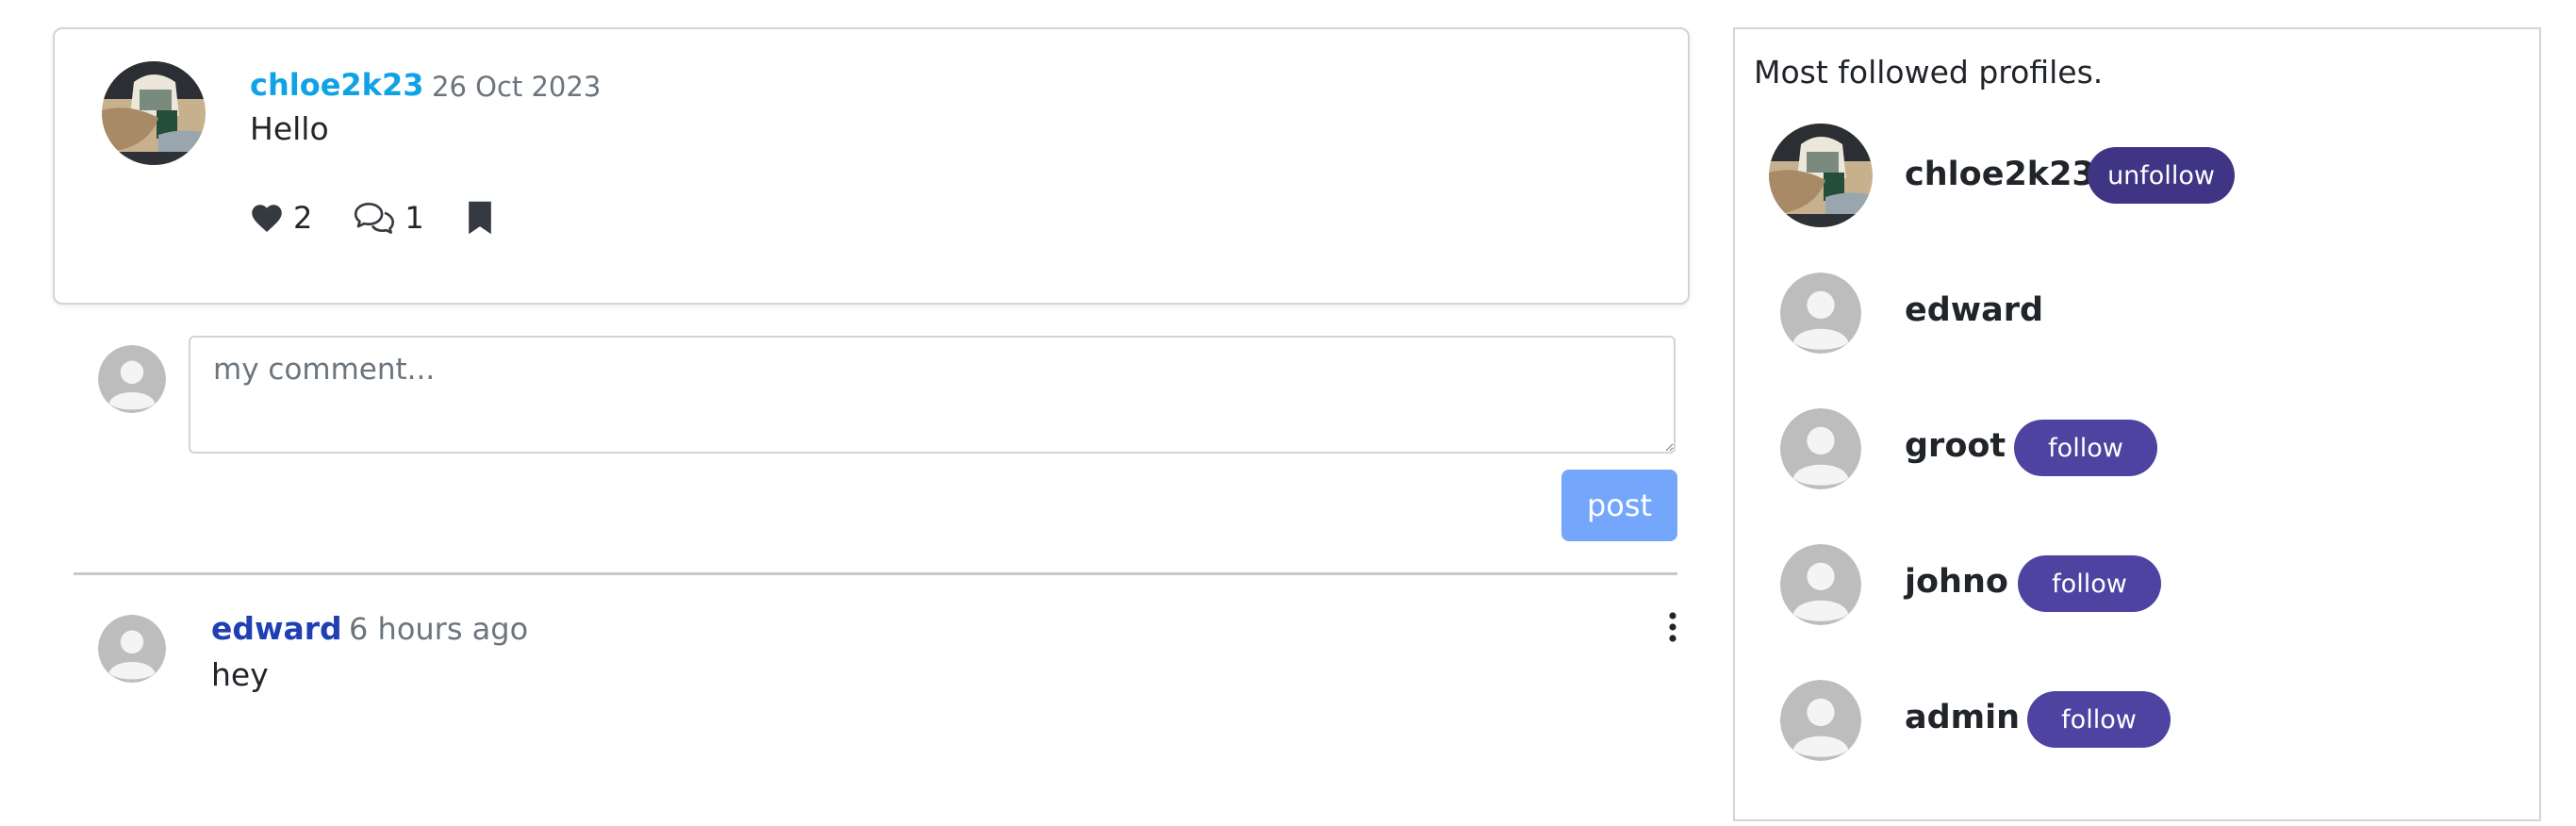 This screenshot has width=2576, height=826. I want to click on comment-author-link: edward, so click(276, 628).